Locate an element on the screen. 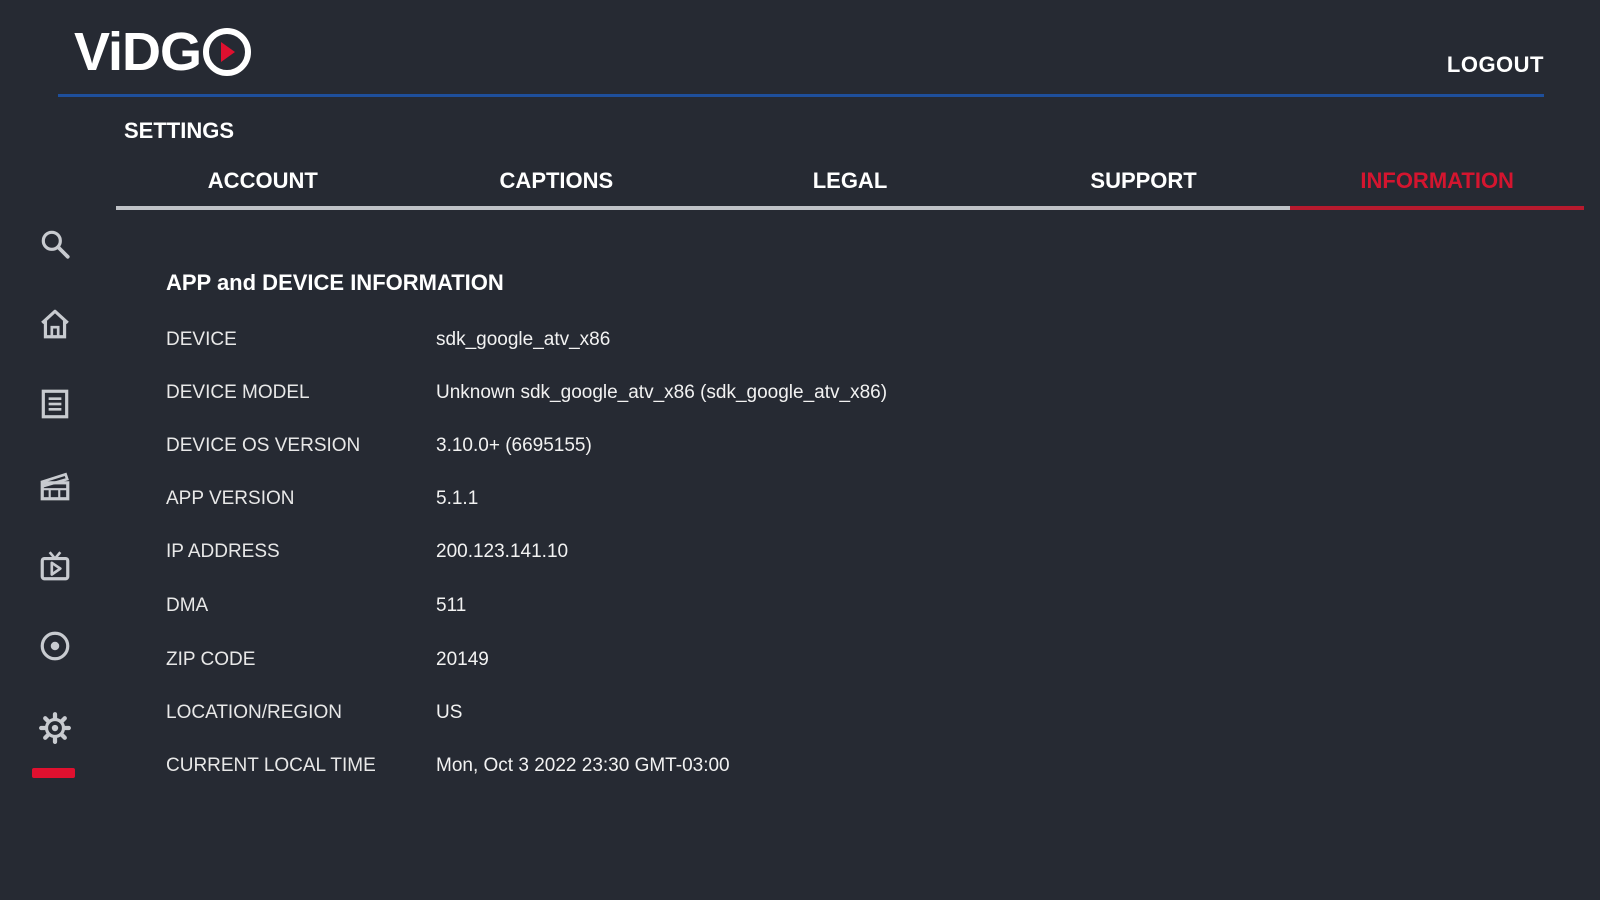 This screenshot has height=900, width=1600. home-icon is located at coordinates (55, 324).